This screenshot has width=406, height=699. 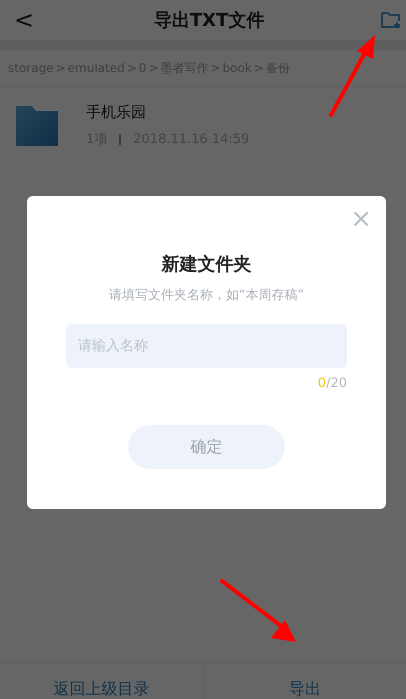 What do you see at coordinates (361, 219) in the screenshot?
I see `close-button: ×` at bounding box center [361, 219].